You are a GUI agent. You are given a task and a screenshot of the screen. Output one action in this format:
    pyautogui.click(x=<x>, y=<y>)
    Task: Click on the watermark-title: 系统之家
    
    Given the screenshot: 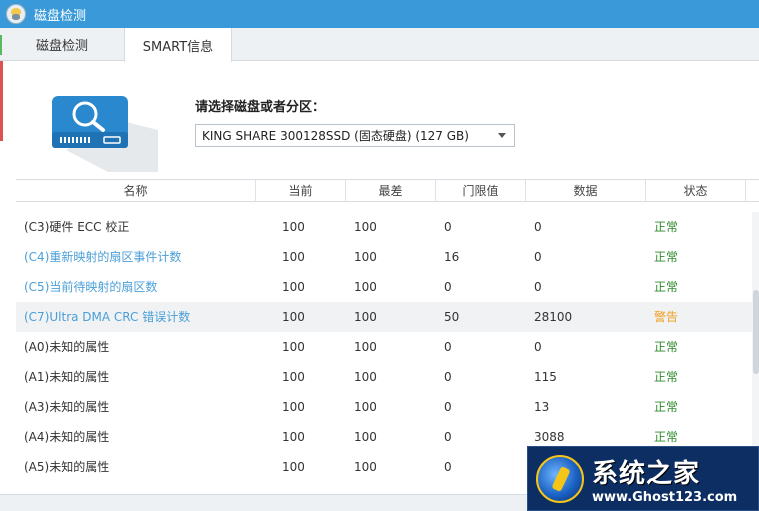 What is the action you would take?
    pyautogui.click(x=646, y=473)
    